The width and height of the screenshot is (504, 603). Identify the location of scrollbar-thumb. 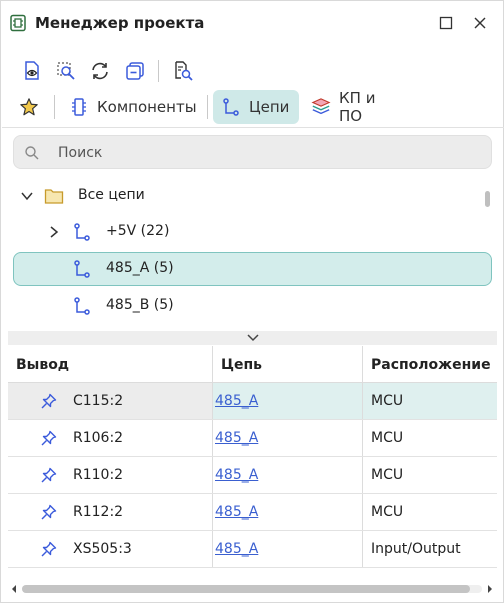
(246, 589).